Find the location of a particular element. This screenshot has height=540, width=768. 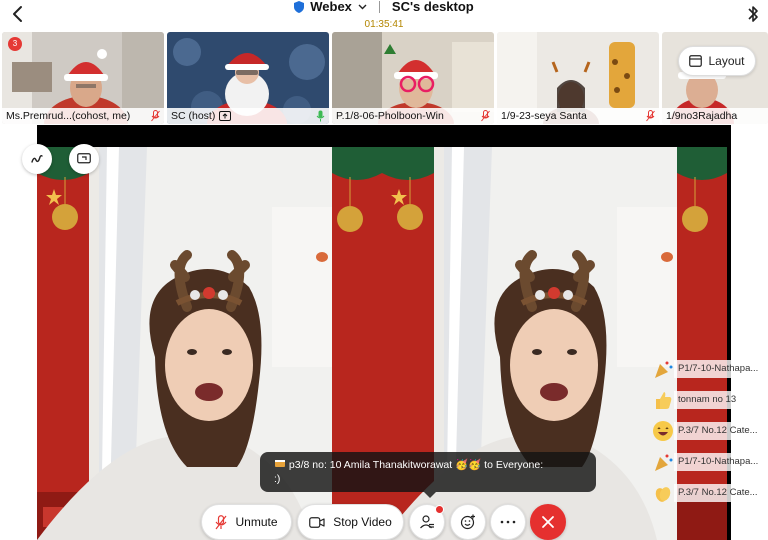

share-view-button is located at coordinates (84, 159).